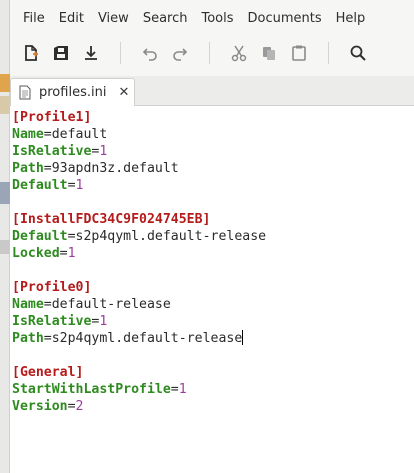  I want to click on editor-line: Version=2, so click(213, 406).